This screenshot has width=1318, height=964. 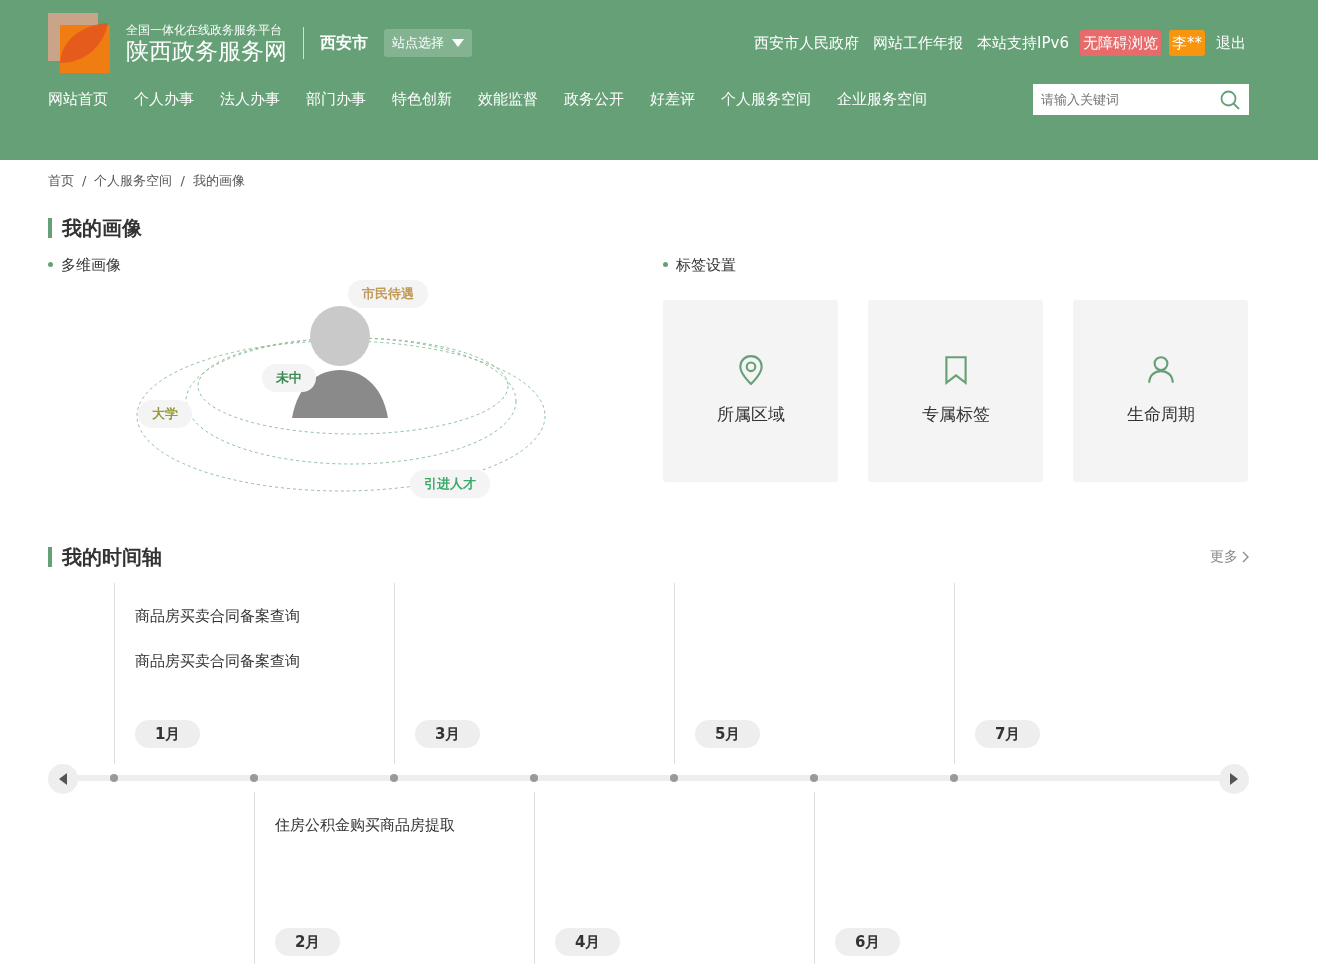 I want to click on month-label: 5月, so click(x=728, y=733).